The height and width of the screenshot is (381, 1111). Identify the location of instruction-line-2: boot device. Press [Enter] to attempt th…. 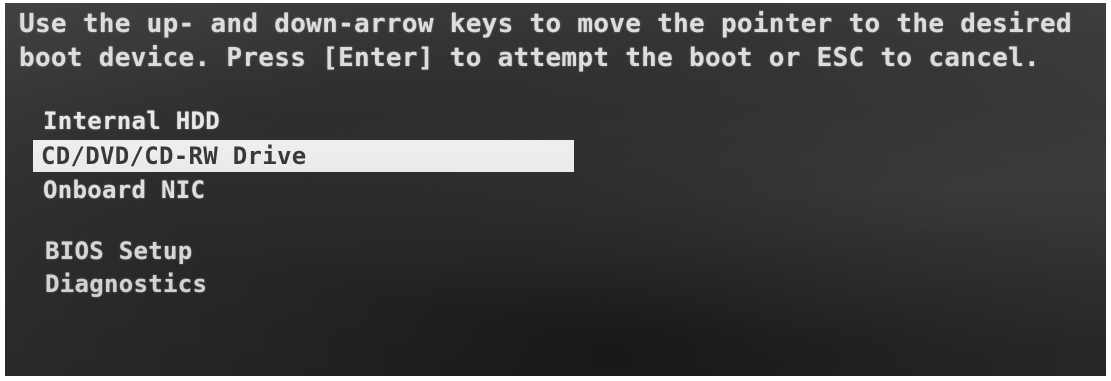
(530, 58).